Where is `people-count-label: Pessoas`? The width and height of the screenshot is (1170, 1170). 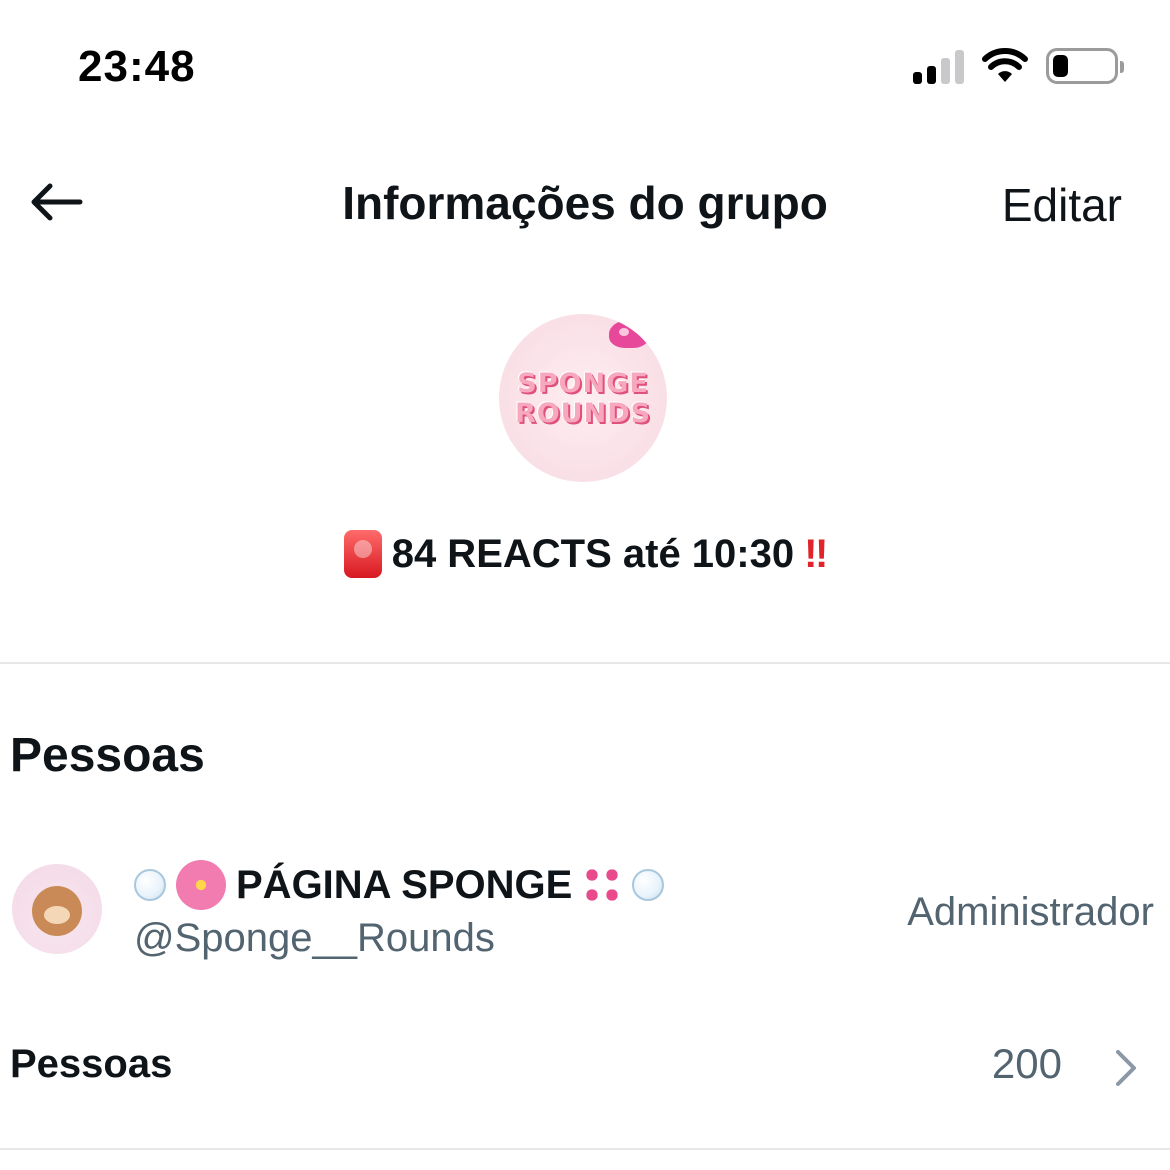 people-count-label: Pessoas is located at coordinates (91, 1064).